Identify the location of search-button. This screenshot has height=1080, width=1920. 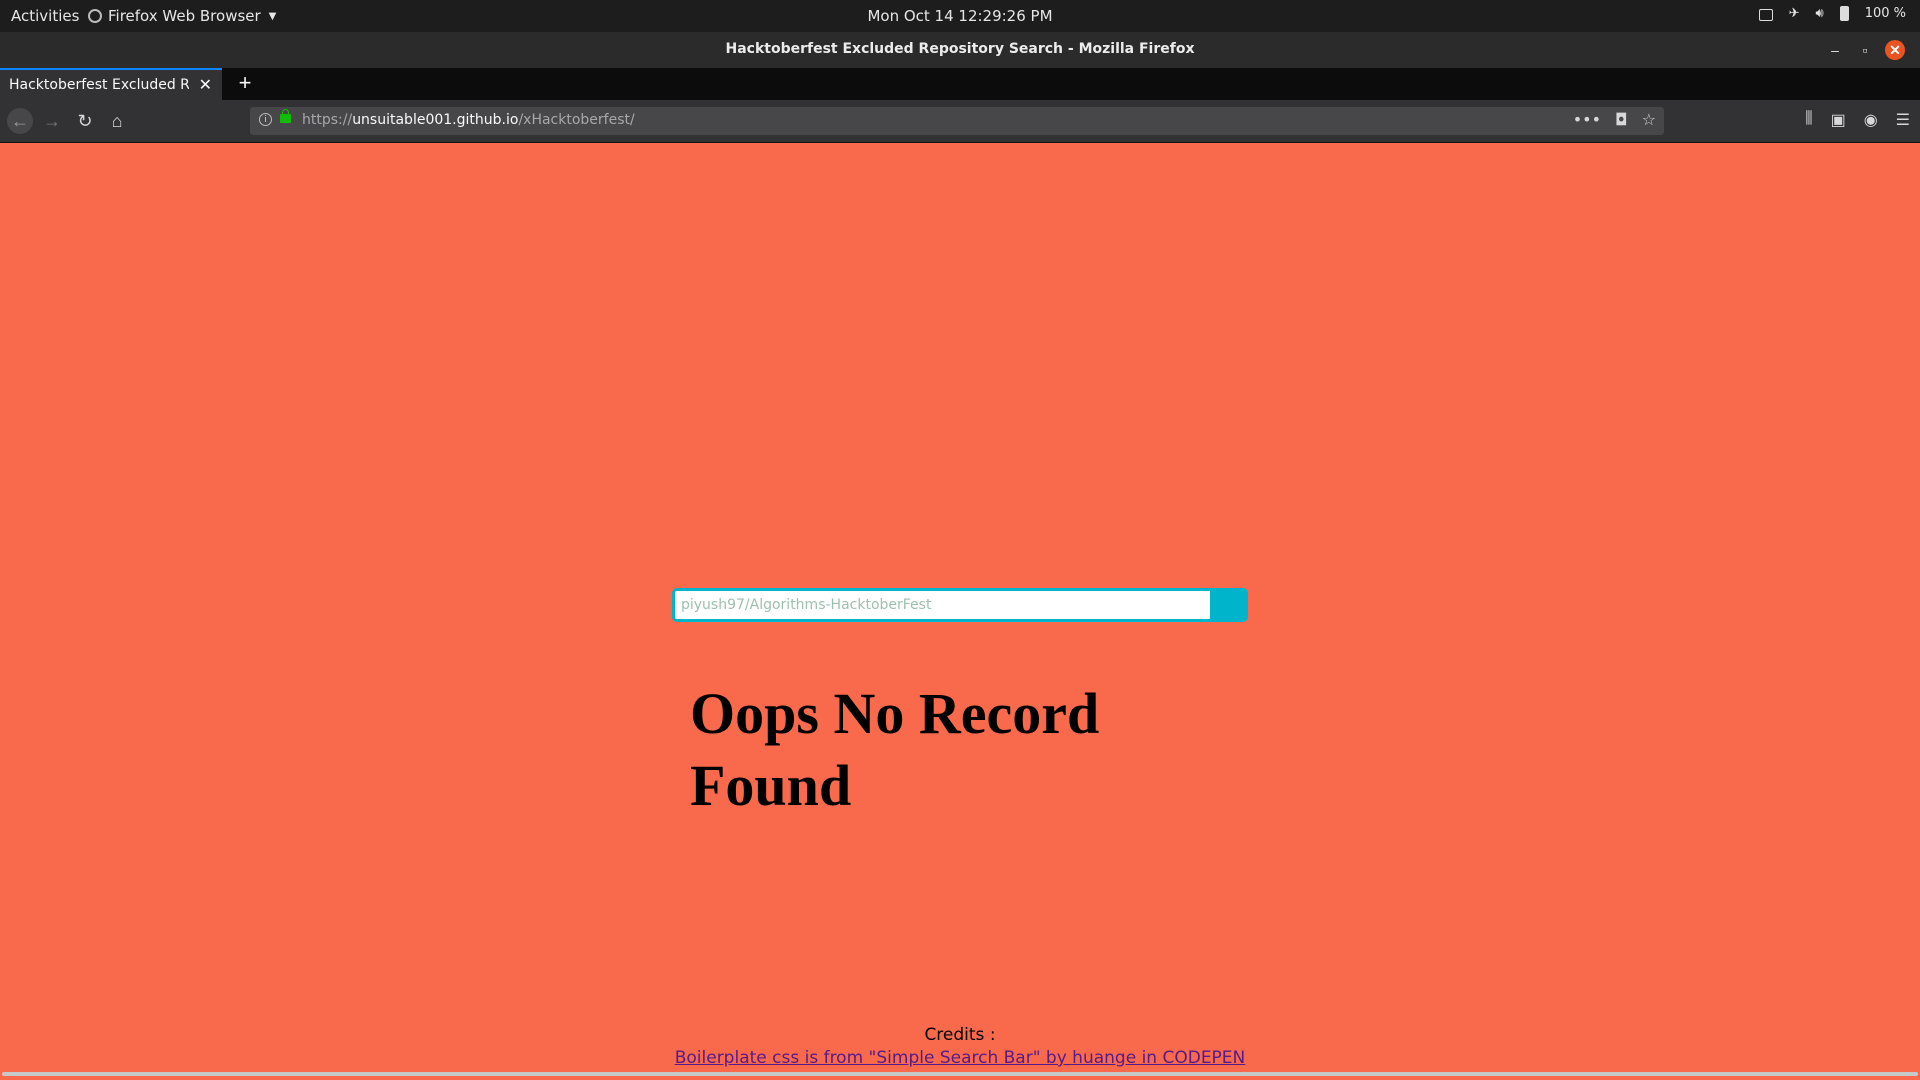
(1229, 605).